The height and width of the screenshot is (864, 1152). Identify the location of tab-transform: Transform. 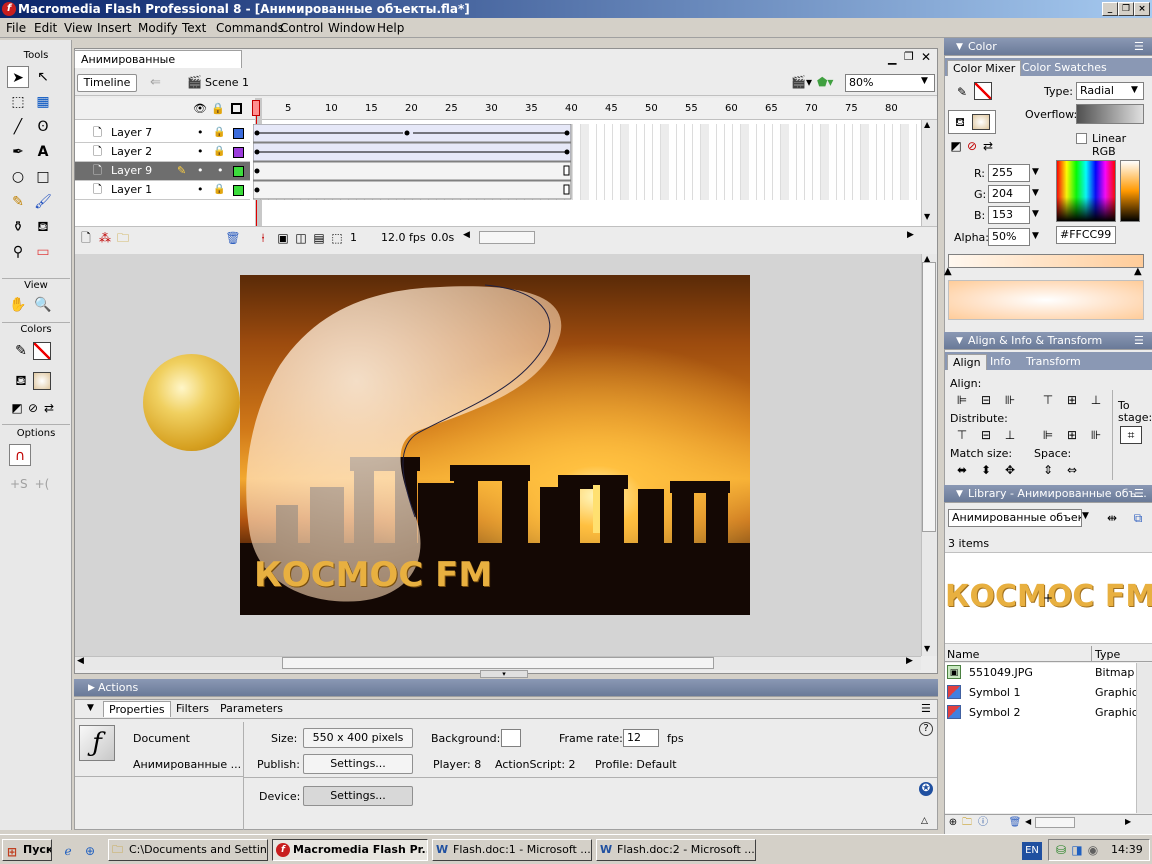
(1053, 362).